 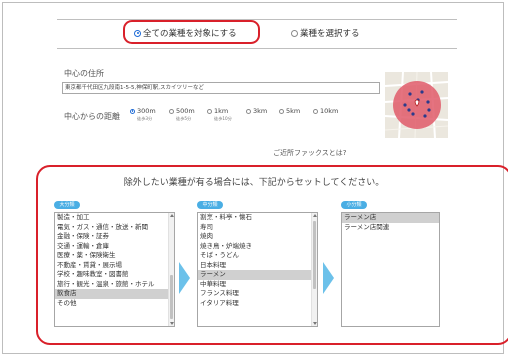 I want to click on distance-option-300m: 300m 徒歩3分, so click(x=143, y=114).